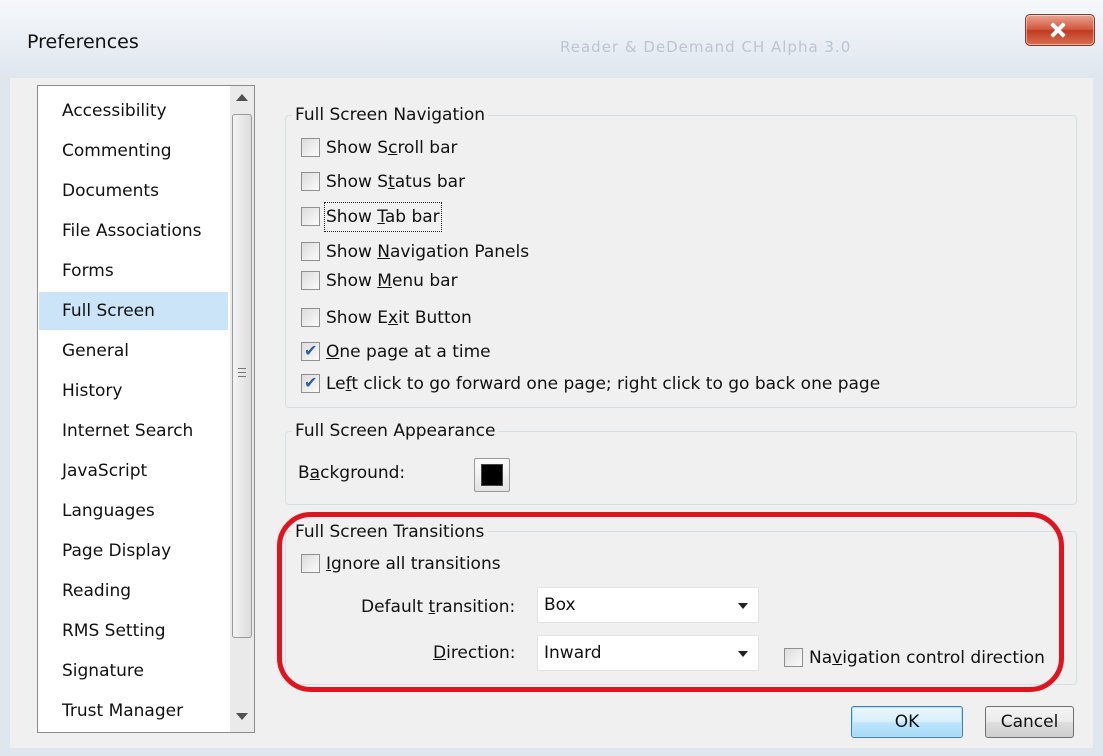  What do you see at coordinates (310, 563) in the screenshot?
I see `ignore-transitions-checkbox` at bounding box center [310, 563].